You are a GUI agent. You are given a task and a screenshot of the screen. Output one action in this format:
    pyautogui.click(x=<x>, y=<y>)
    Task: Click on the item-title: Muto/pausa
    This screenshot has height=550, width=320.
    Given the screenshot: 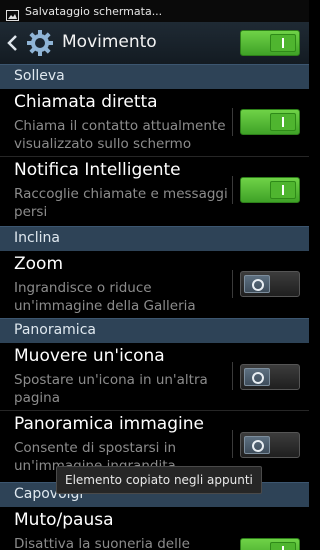 What is the action you would take?
    pyautogui.click(x=64, y=520)
    